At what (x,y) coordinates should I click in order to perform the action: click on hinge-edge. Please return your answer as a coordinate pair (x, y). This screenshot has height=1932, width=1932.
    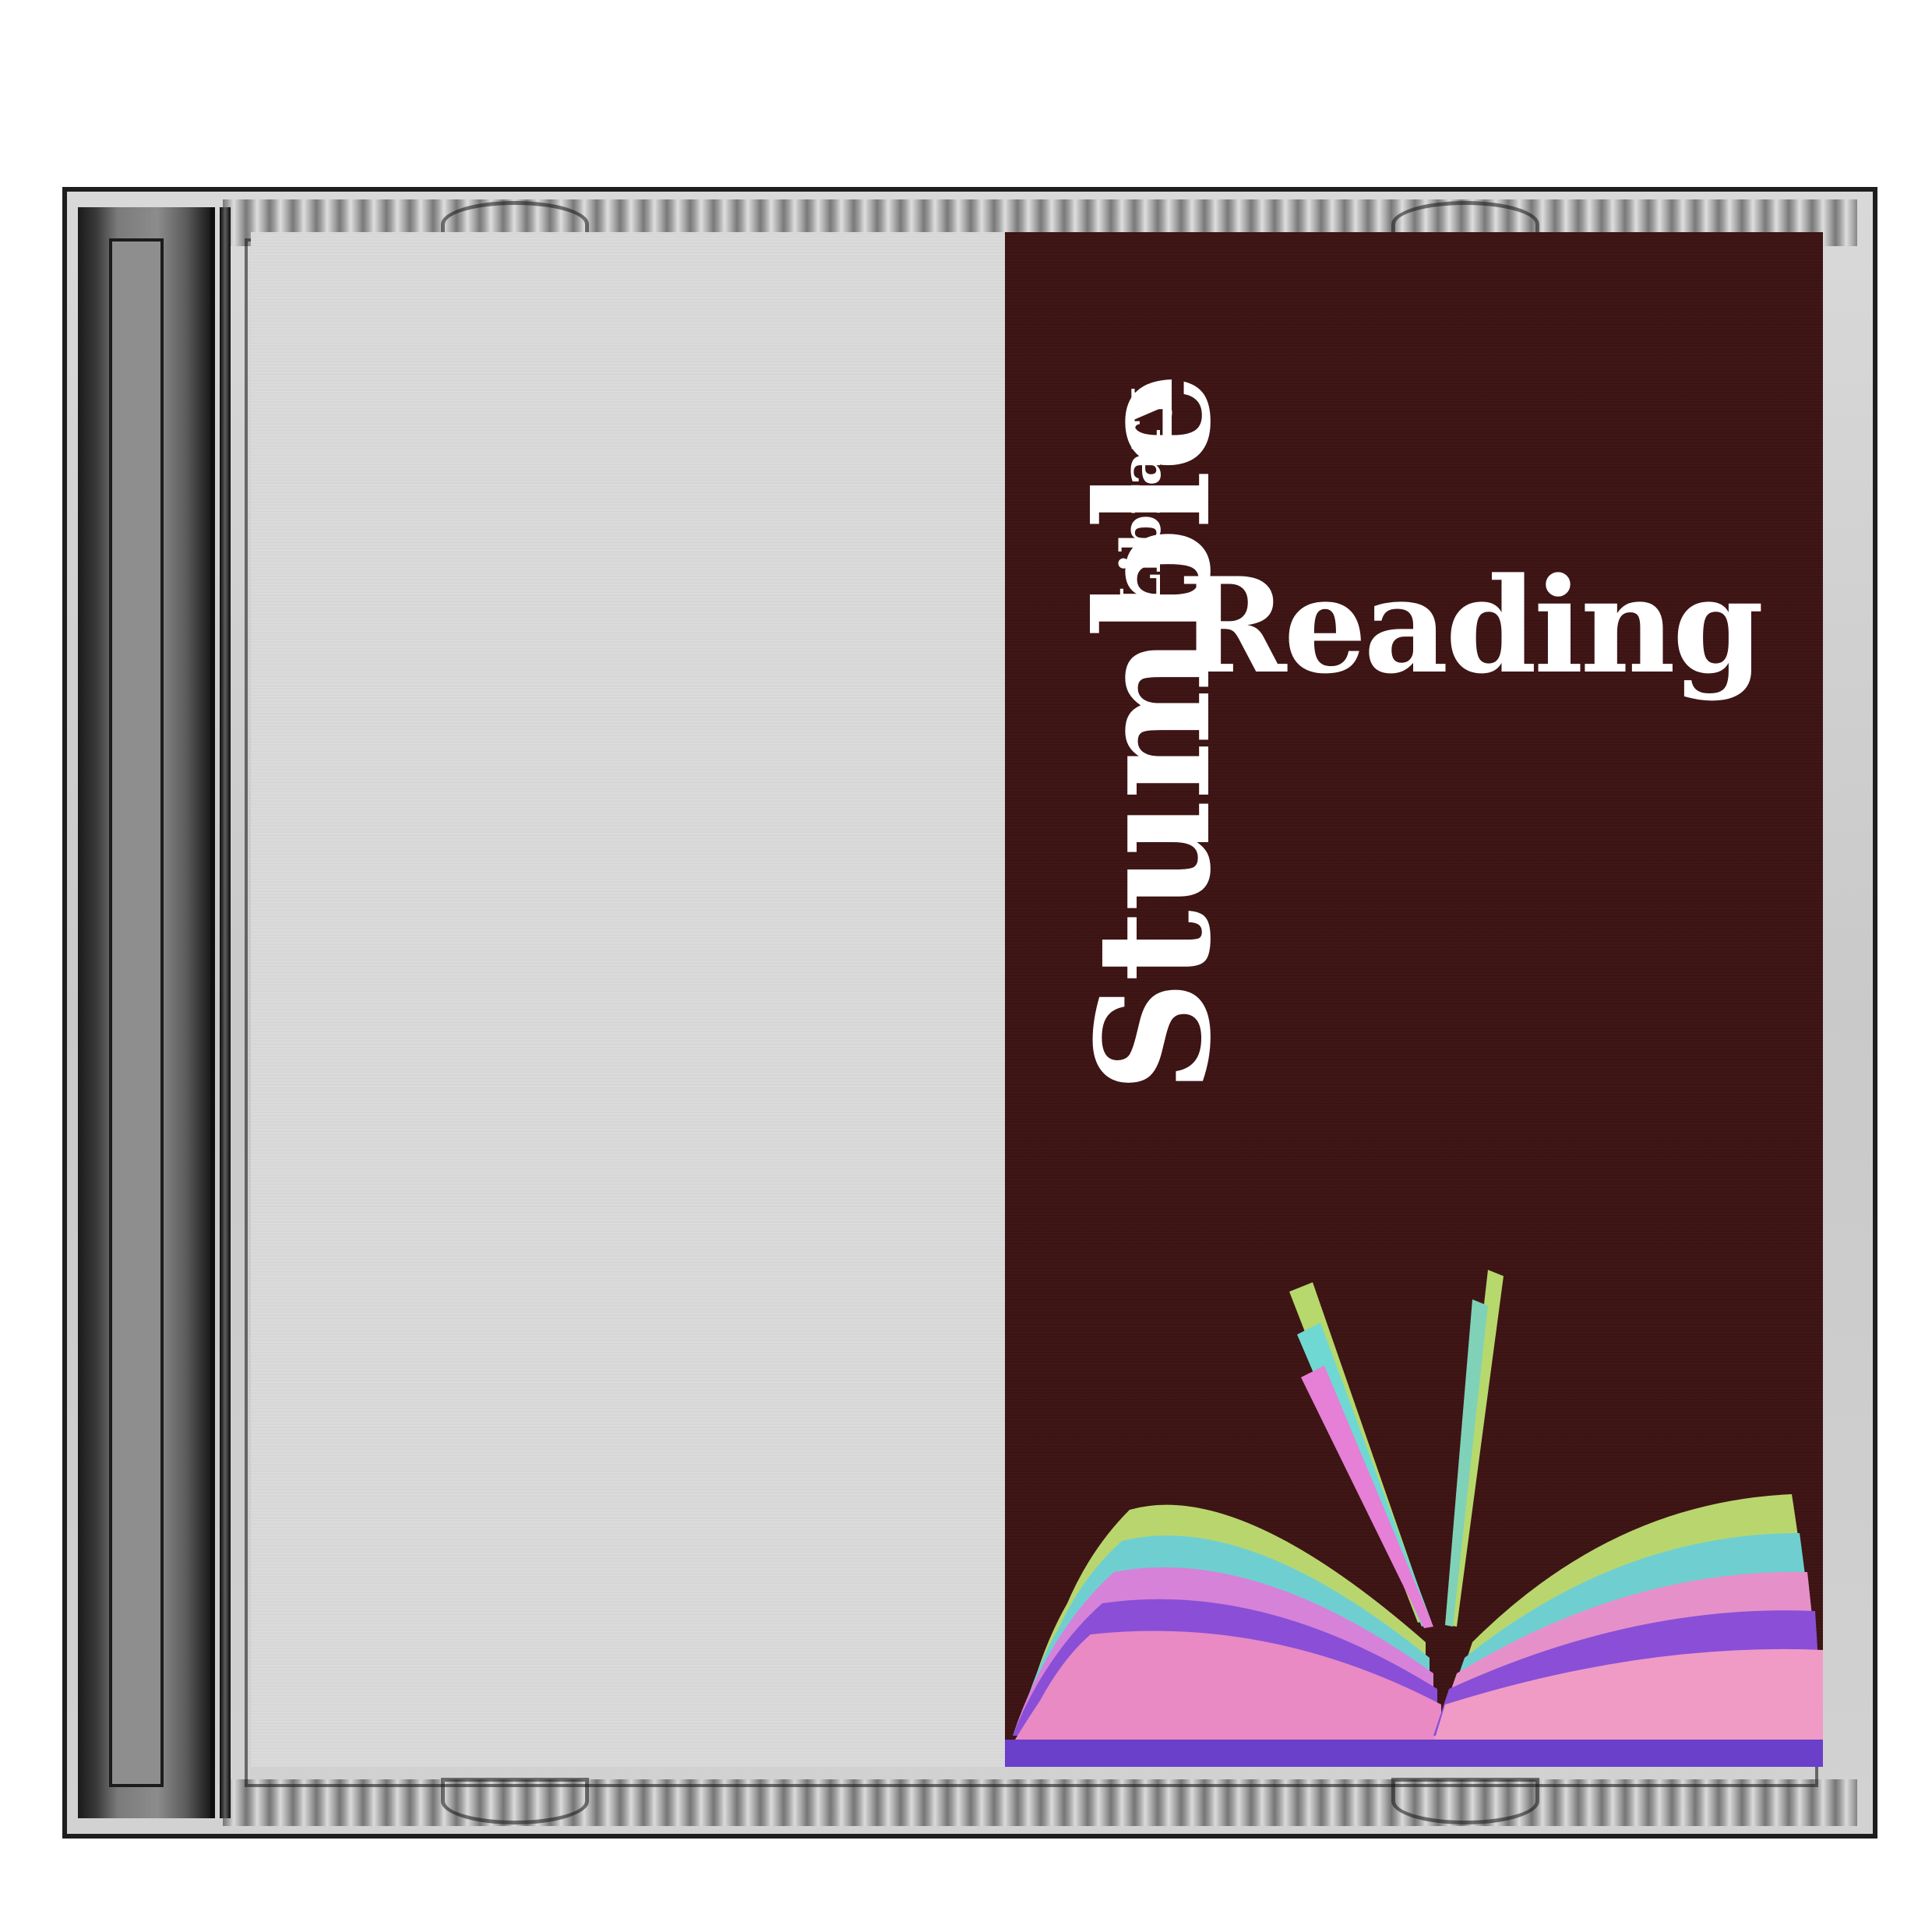
    Looking at the image, I should click on (225, 1012).